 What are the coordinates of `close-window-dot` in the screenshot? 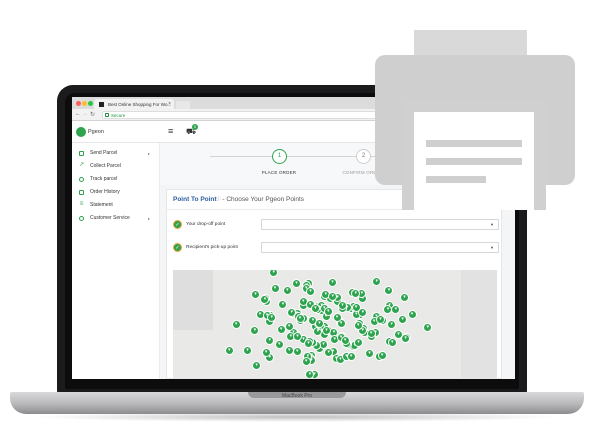 It's located at (78, 103).